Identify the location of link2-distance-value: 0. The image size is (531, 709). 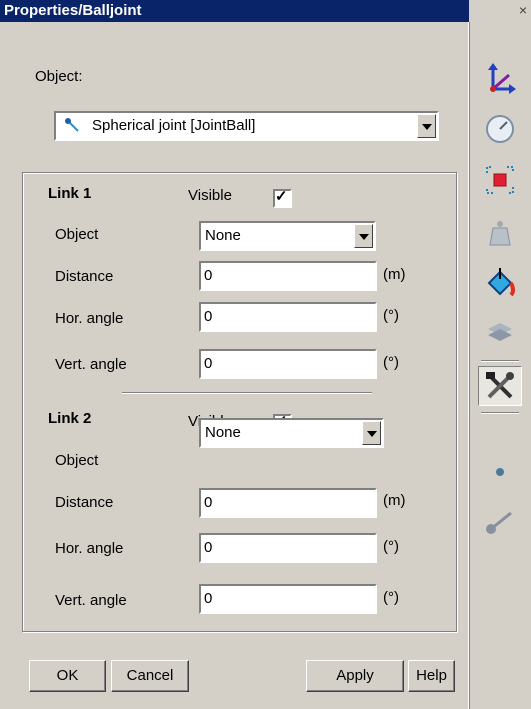
(208, 502).